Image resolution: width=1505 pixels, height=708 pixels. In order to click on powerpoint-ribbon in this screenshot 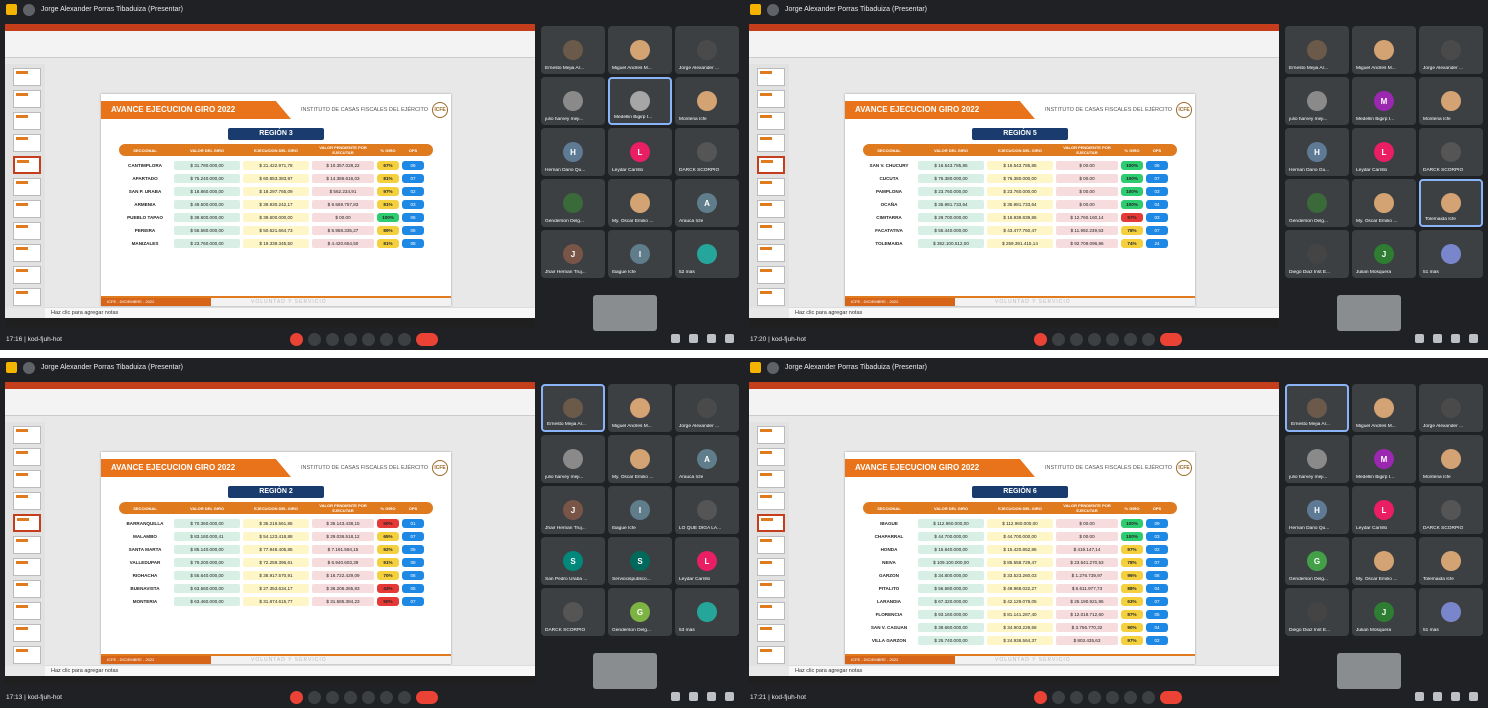, I will do `click(270, 402)`.